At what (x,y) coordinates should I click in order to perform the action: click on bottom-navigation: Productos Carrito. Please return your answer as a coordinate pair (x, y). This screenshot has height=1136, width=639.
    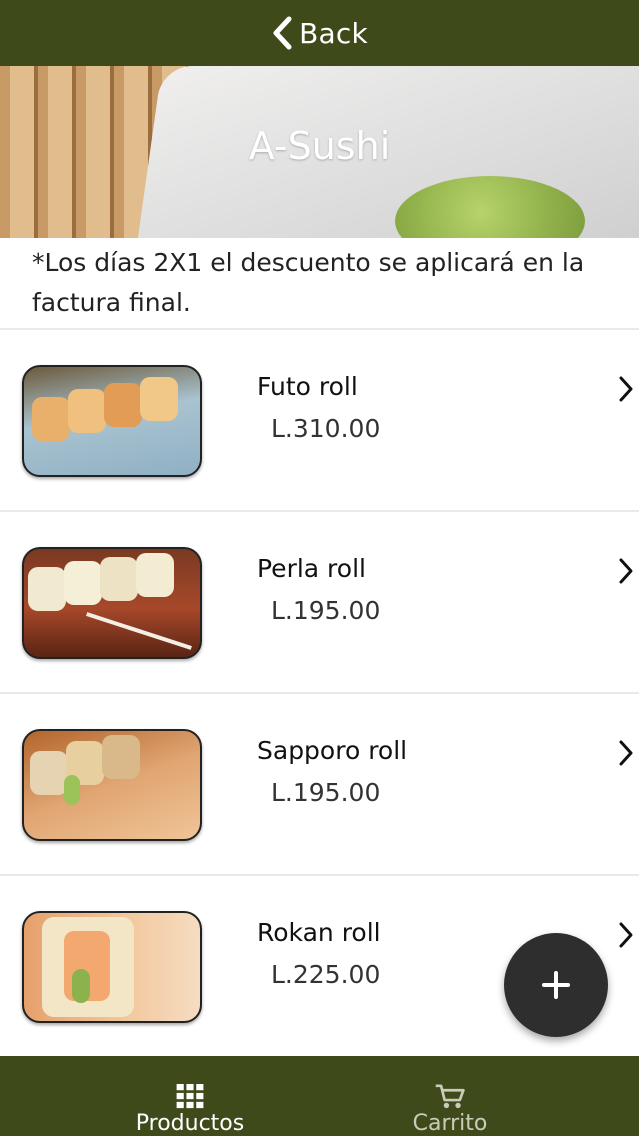
    Looking at the image, I should click on (319, 1096).